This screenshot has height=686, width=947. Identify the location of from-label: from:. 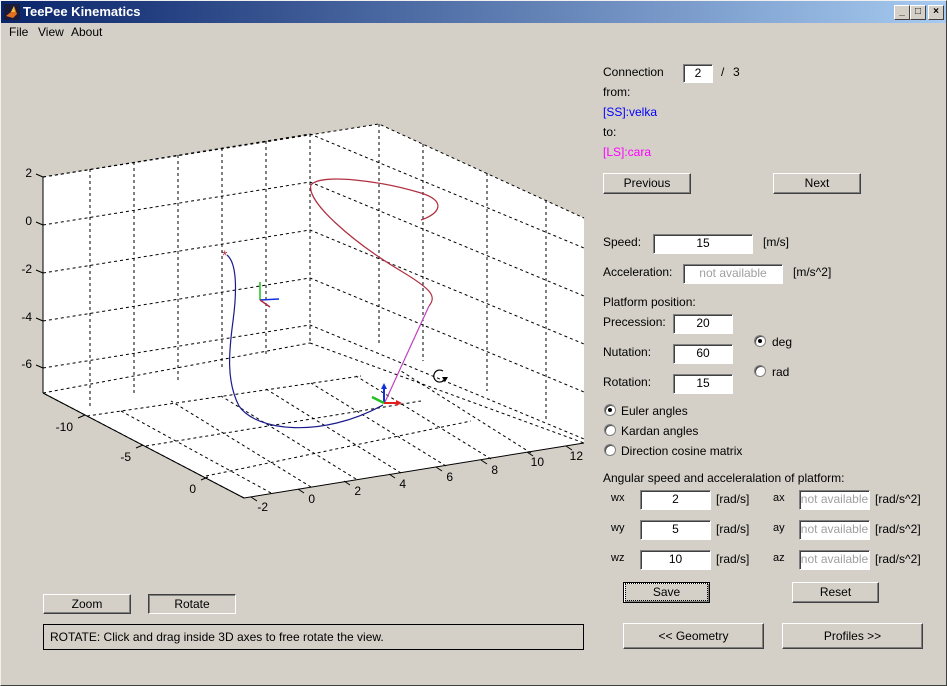
(617, 92).